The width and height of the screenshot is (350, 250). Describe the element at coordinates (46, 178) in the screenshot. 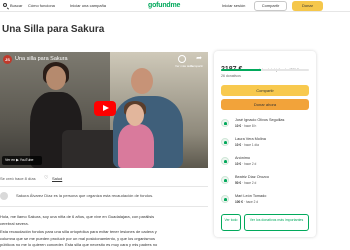

I see `heart-icon: ♡` at that location.